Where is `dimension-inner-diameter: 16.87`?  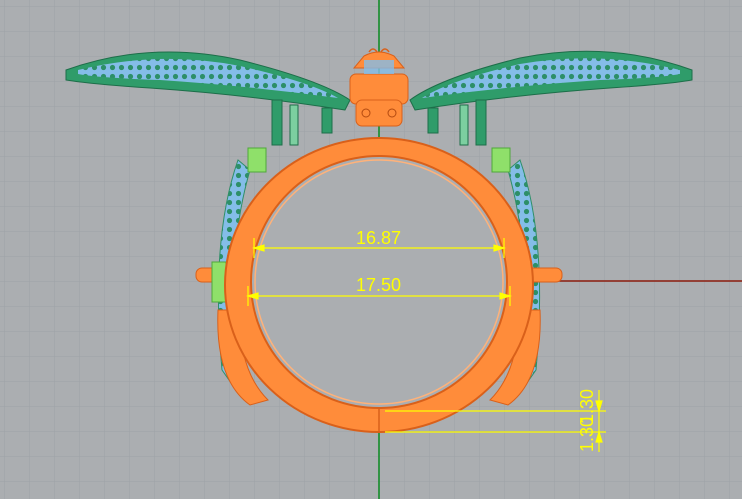 dimension-inner-diameter: 16.87 is located at coordinates (378, 238).